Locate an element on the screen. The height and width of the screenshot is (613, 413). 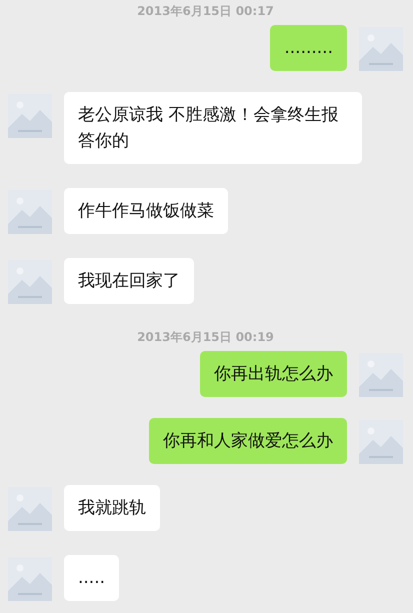
received-message-bubble: 作牛作马做饭做菜 is located at coordinates (146, 211).